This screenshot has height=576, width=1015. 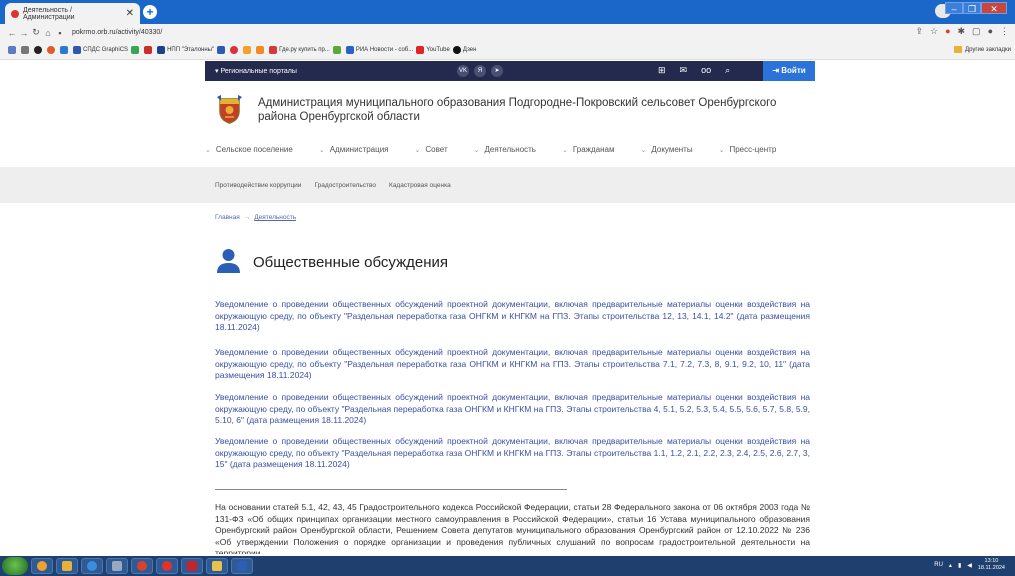 I want to click on share-icon: ⇪, so click(x=919, y=31).